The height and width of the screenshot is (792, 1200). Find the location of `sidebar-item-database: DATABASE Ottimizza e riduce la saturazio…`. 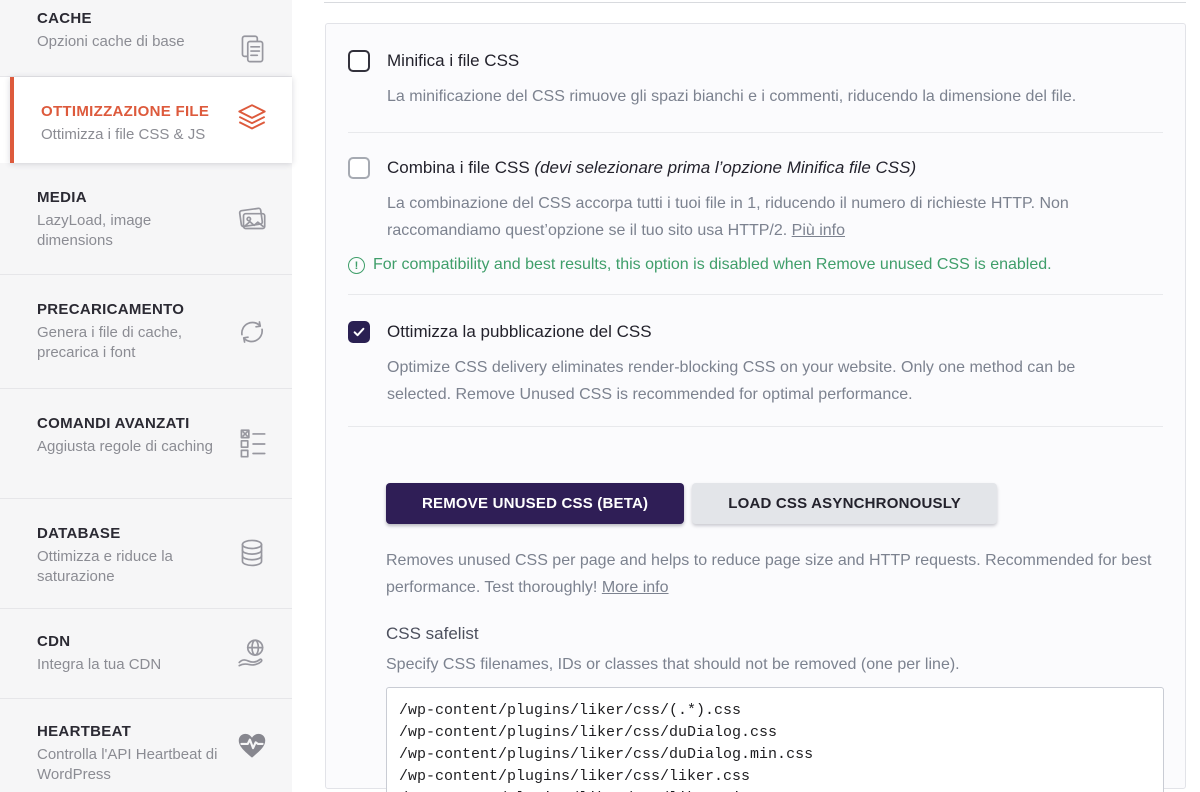

sidebar-item-database: DATABASE Ottimizza e riduce la saturazio… is located at coordinates (146, 554).